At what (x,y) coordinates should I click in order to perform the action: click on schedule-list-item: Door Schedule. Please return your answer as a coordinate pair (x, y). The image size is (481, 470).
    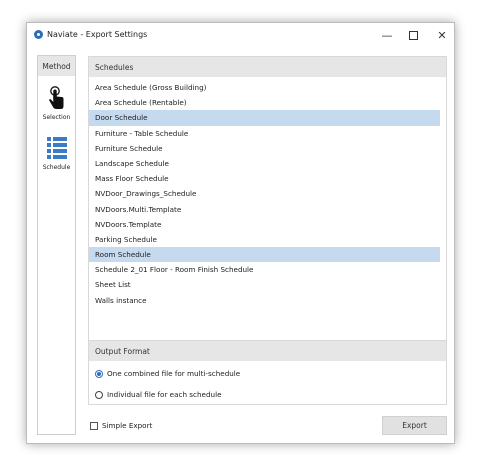
    Looking at the image, I should click on (264, 118).